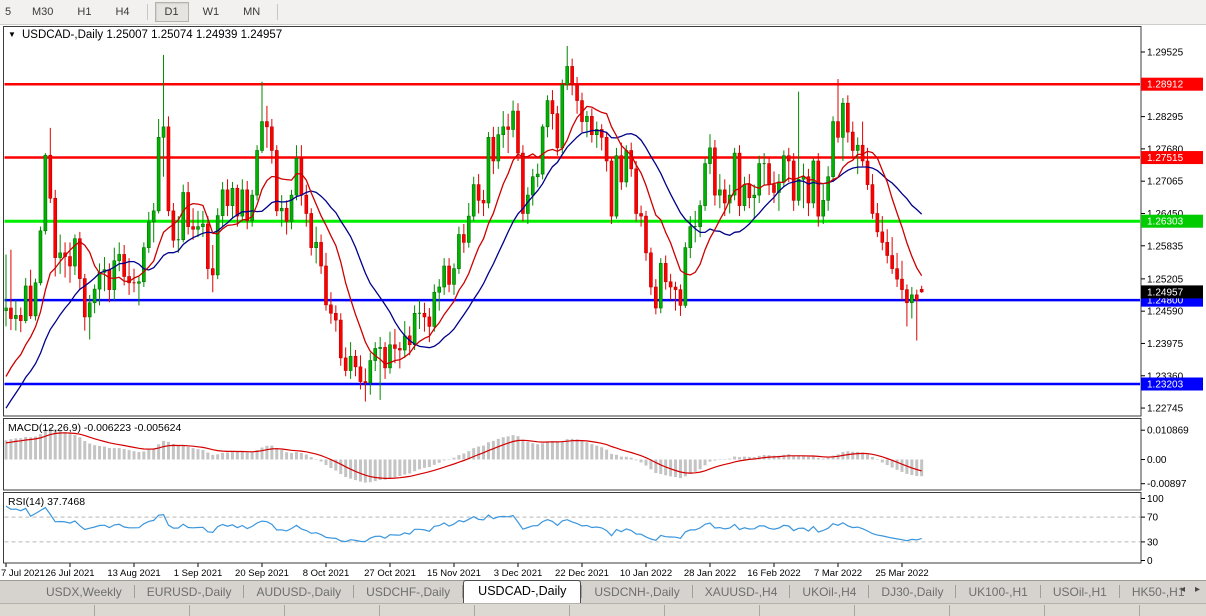  I want to click on timeframe-button-d1: D1, so click(171, 12).